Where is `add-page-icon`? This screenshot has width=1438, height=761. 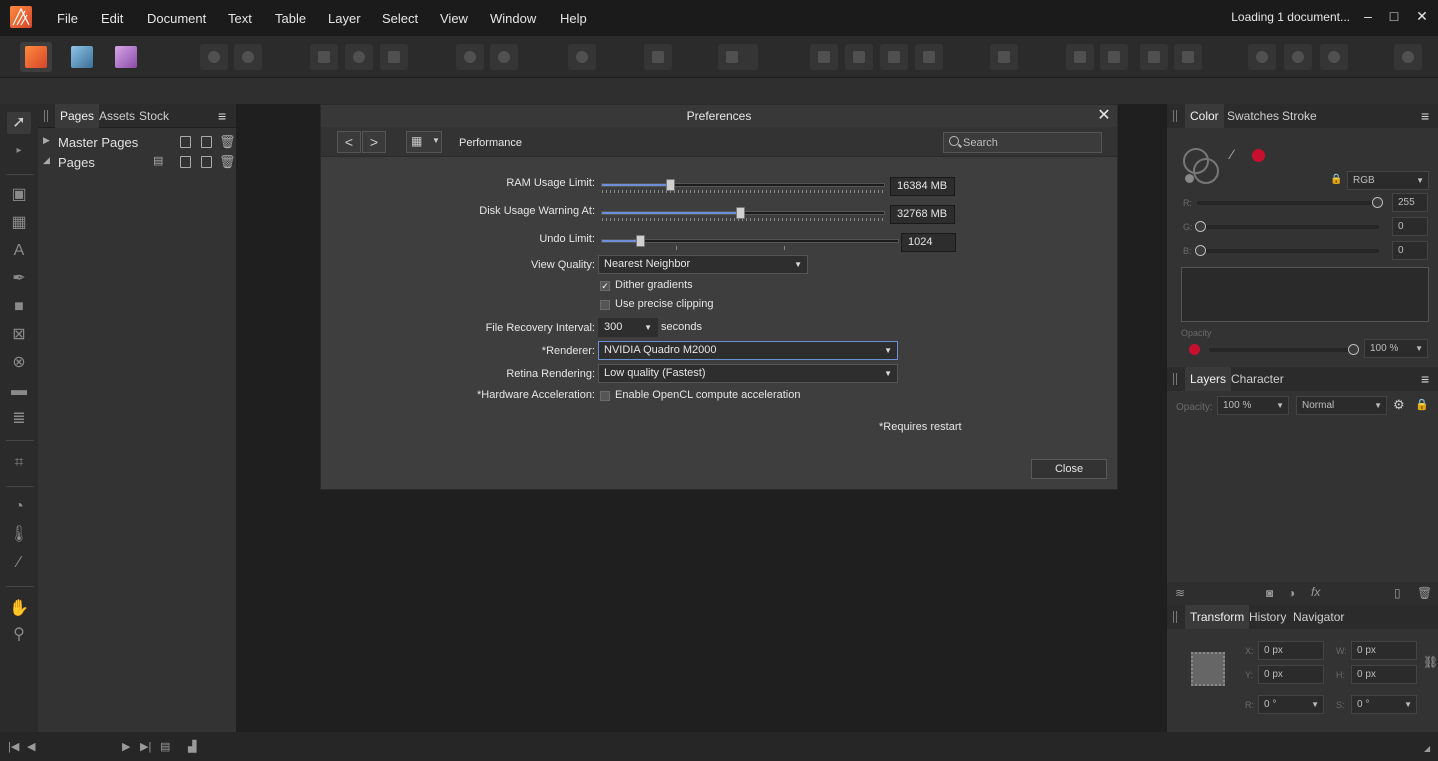 add-page-icon is located at coordinates (185, 162).